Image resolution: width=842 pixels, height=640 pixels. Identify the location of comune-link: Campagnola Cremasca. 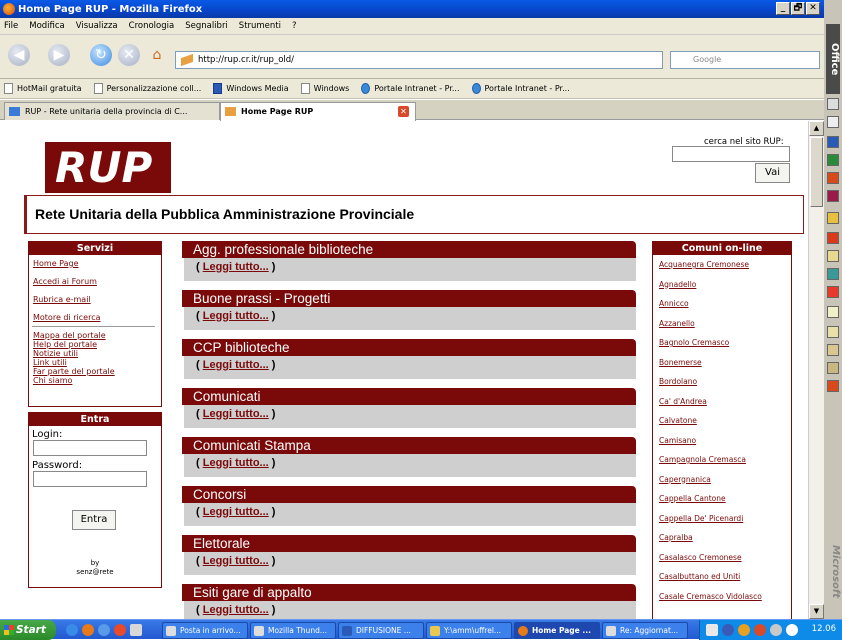
(722, 460).